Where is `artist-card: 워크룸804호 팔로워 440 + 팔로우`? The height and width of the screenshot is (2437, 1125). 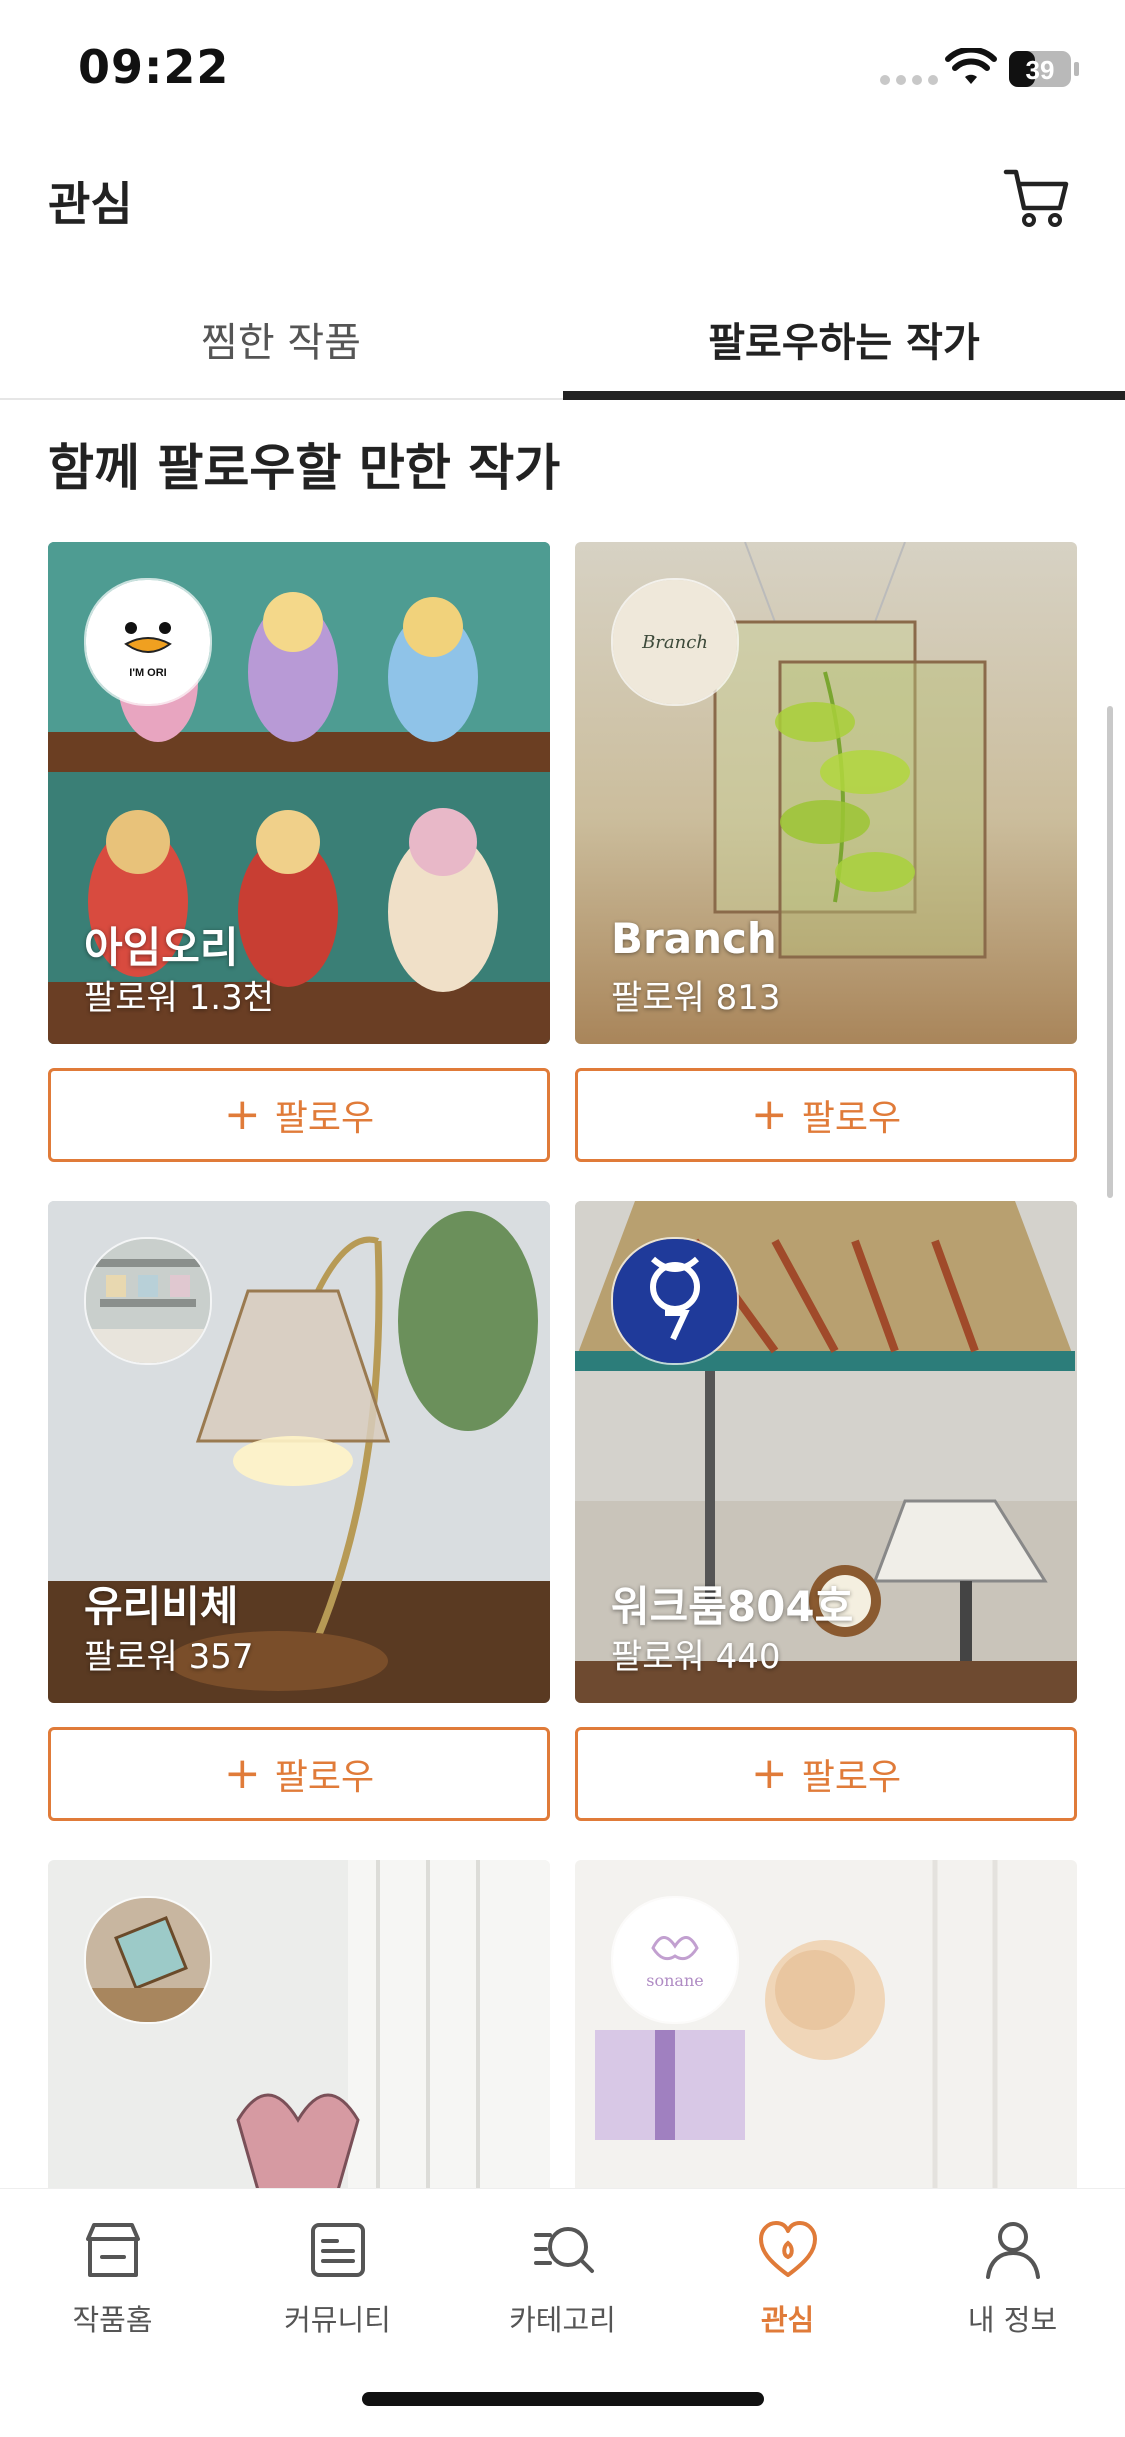 artist-card: 워크룸804호 팔로워 440 + 팔로우 is located at coordinates (826, 1511).